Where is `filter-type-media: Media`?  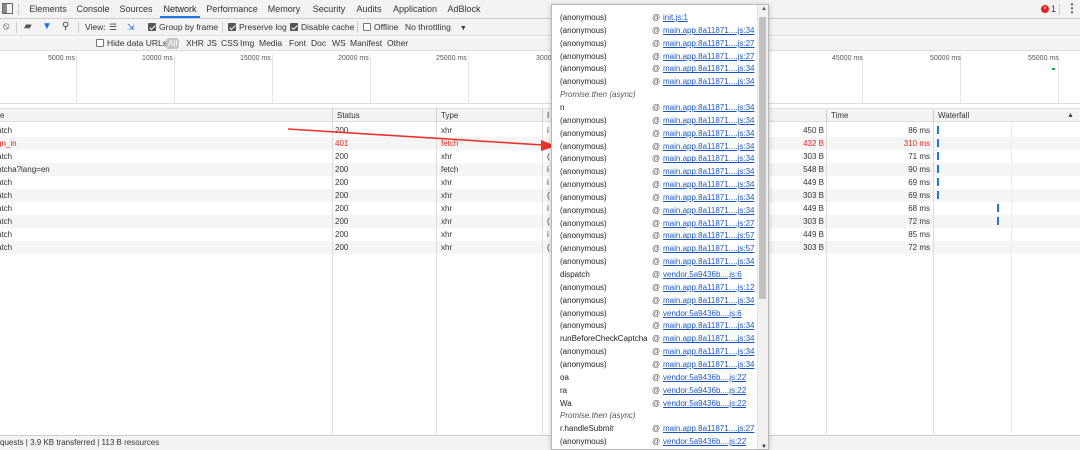 filter-type-media: Media is located at coordinates (270, 43).